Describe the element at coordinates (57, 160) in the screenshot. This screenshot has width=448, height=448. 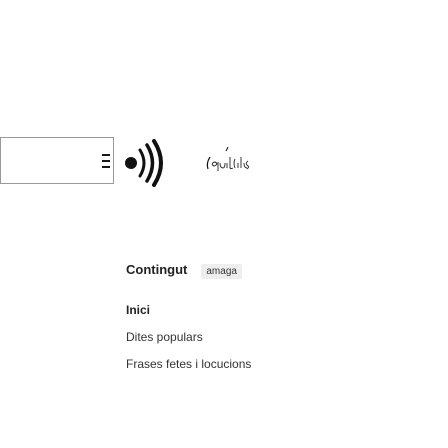
I see `menu-button` at that location.